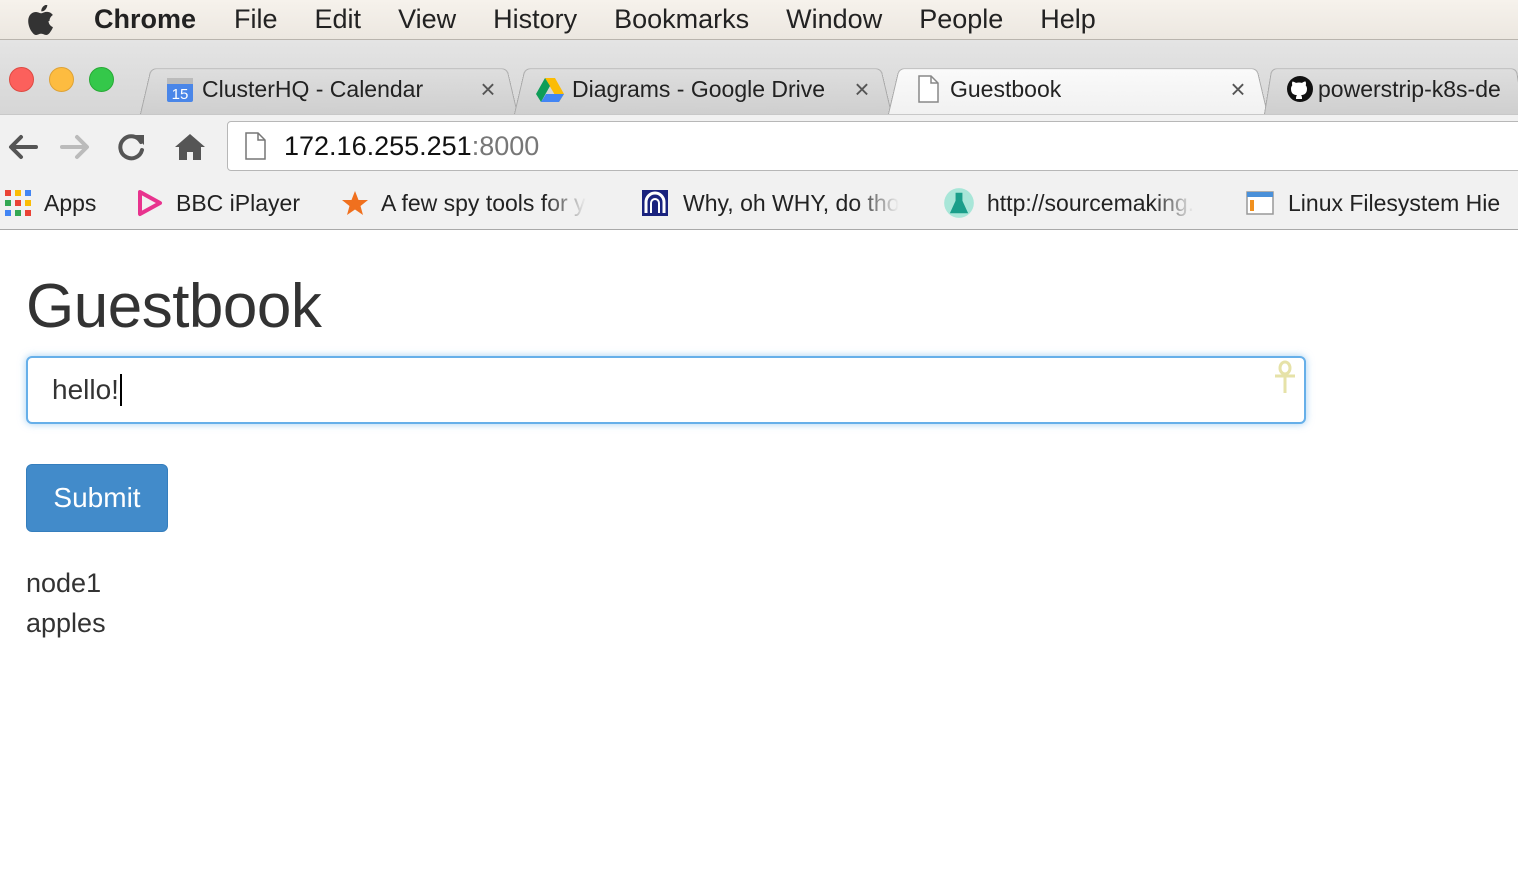 The width and height of the screenshot is (1518, 890). I want to click on window-zoom-button, so click(101, 79).